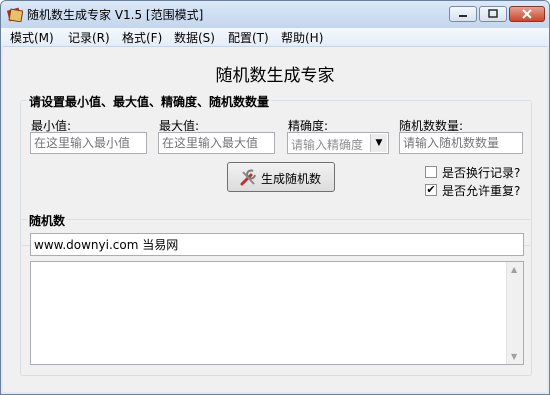 The image size is (550, 395). Describe the element at coordinates (275, 14) in the screenshot. I see `title-bar: 随机数生成专家 V1.5 [范围模式]` at that location.